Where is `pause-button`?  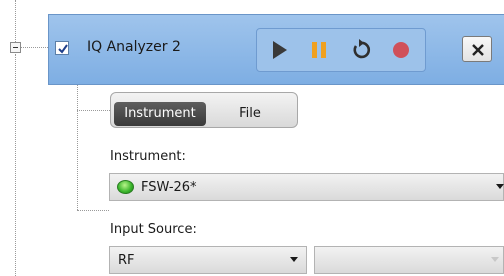 pause-button is located at coordinates (319, 50).